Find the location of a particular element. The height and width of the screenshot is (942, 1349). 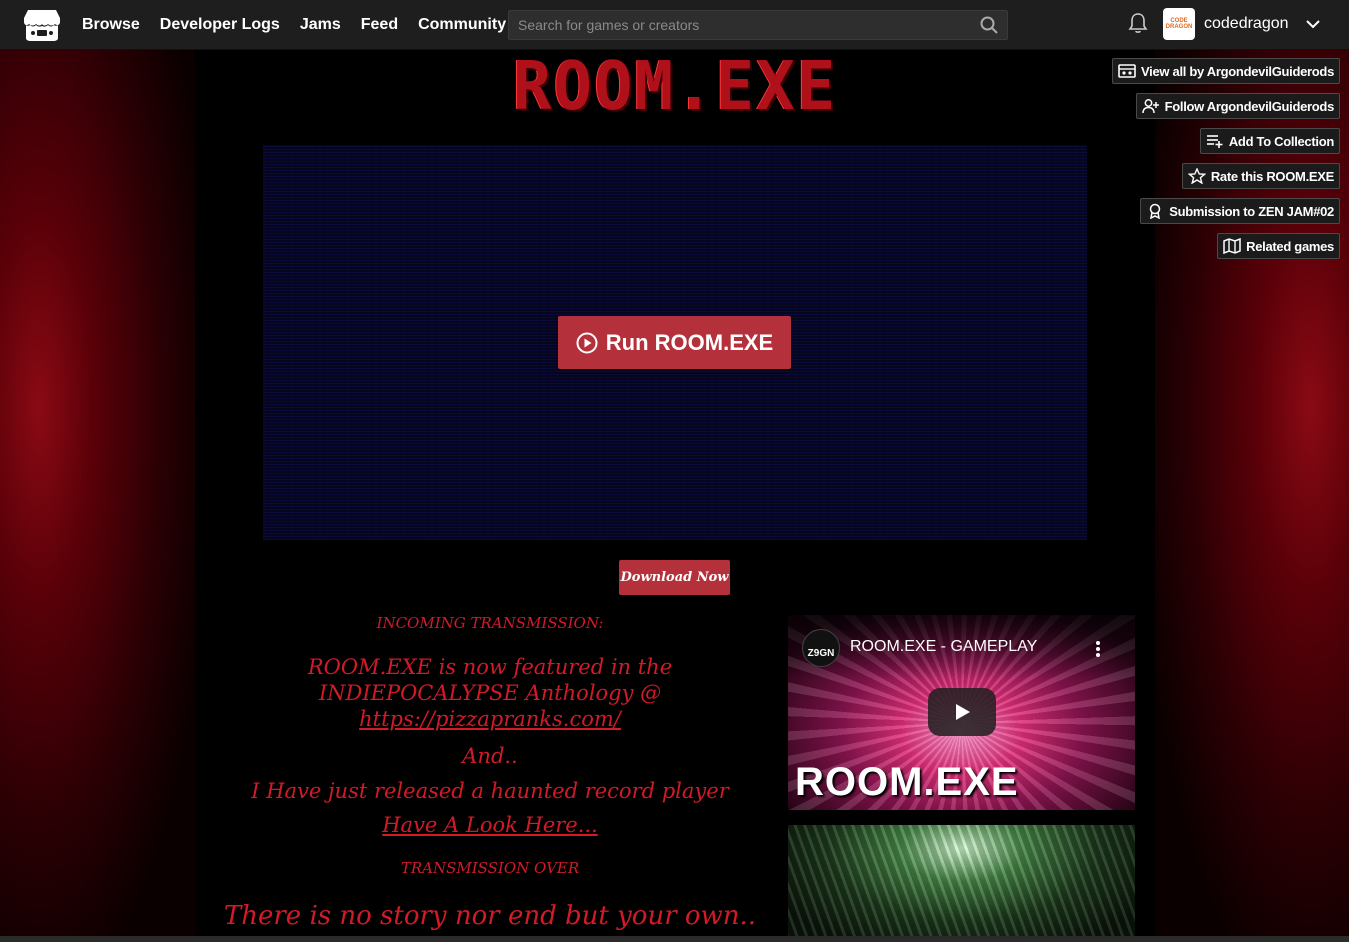

game-title: ROOM.EXE is located at coordinates (675, 87).